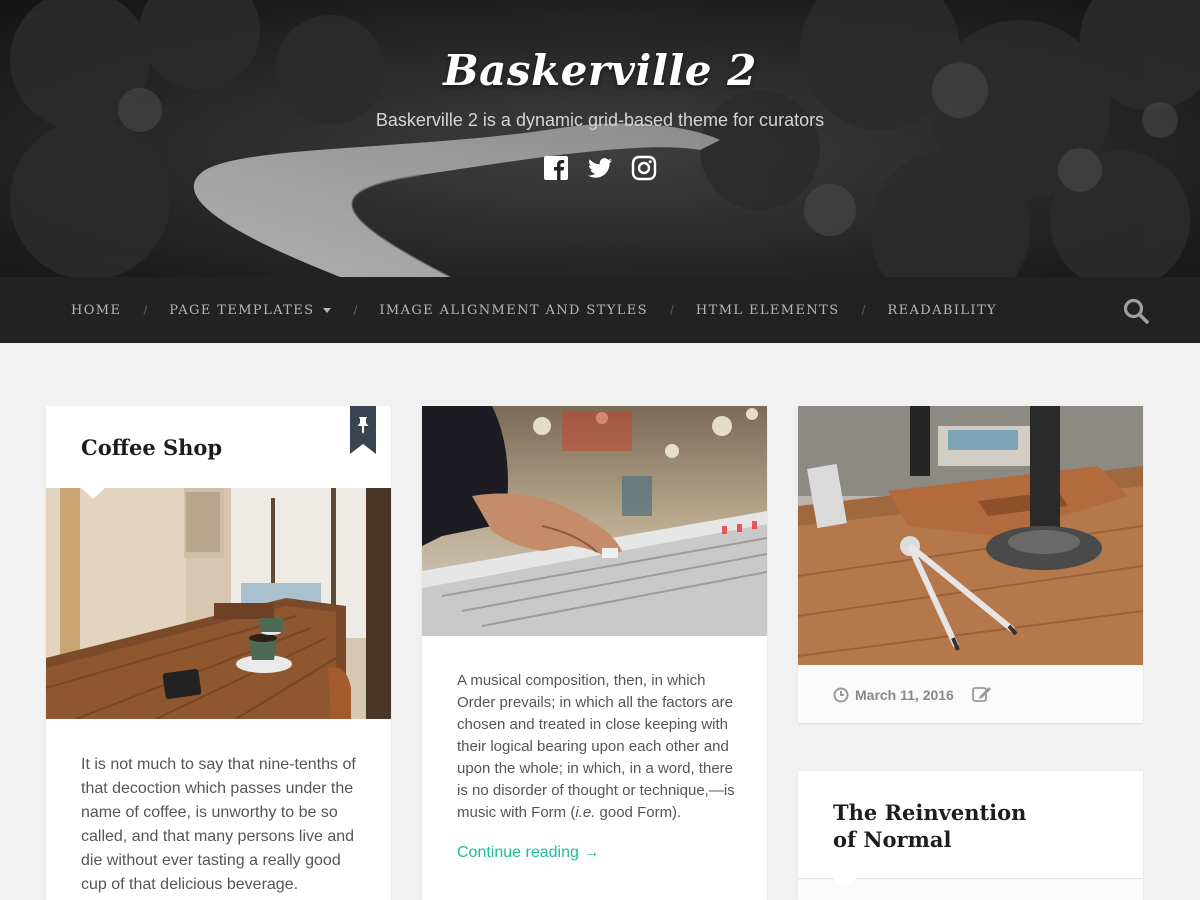 Image resolution: width=1200 pixels, height=900 pixels. Describe the element at coordinates (982, 694) in the screenshot. I see `edit-icon` at that location.